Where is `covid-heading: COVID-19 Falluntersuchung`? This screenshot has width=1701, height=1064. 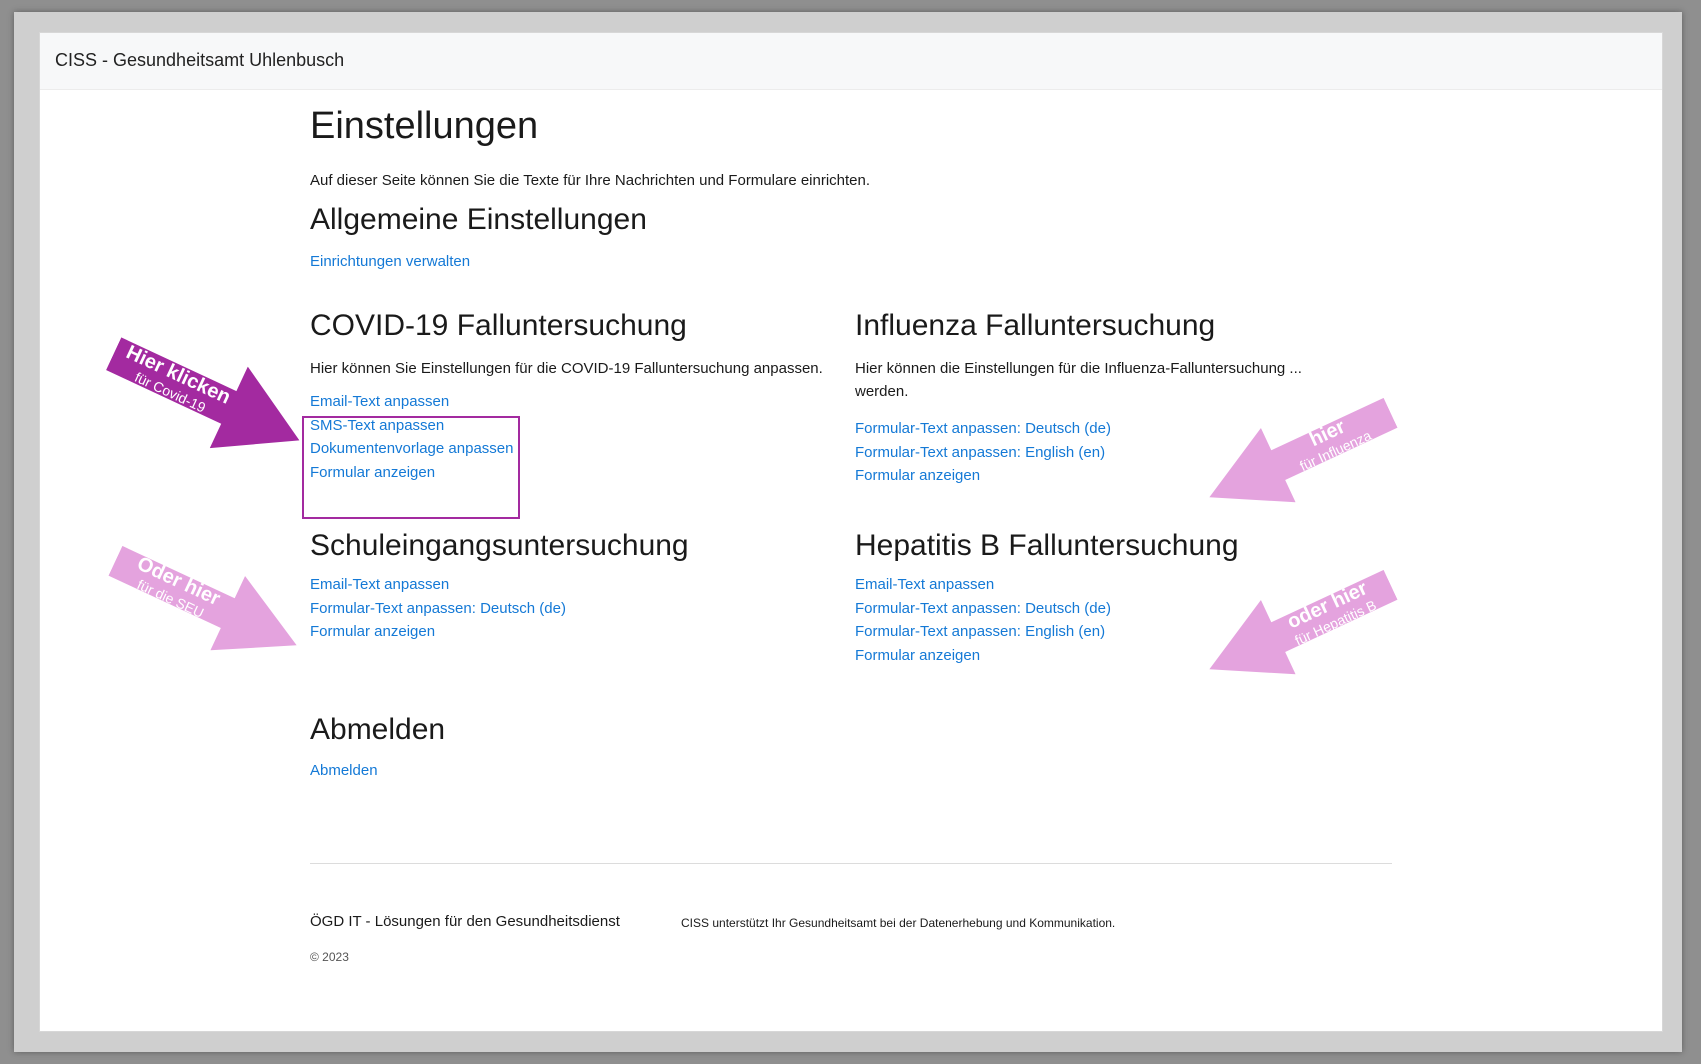 covid-heading: COVID-19 Falluntersuchung is located at coordinates (498, 325).